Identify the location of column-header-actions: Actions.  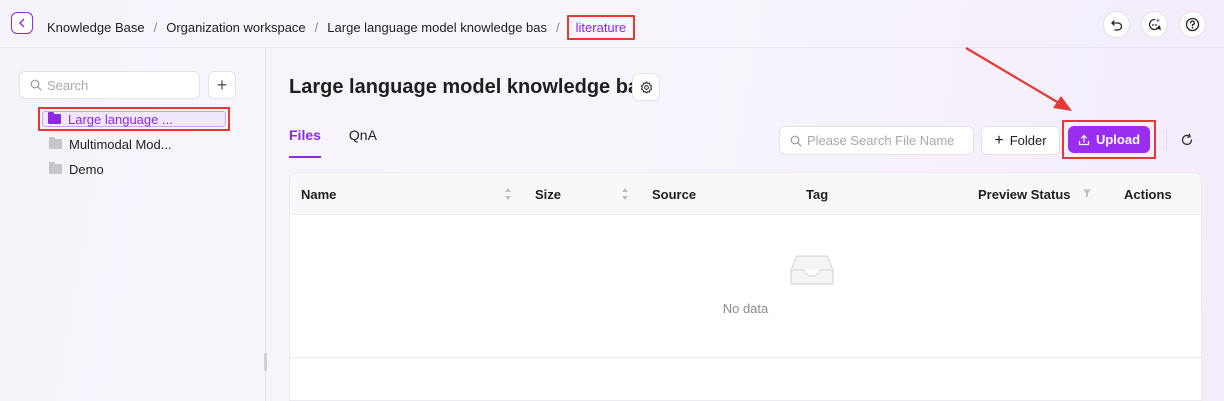
(1148, 194).